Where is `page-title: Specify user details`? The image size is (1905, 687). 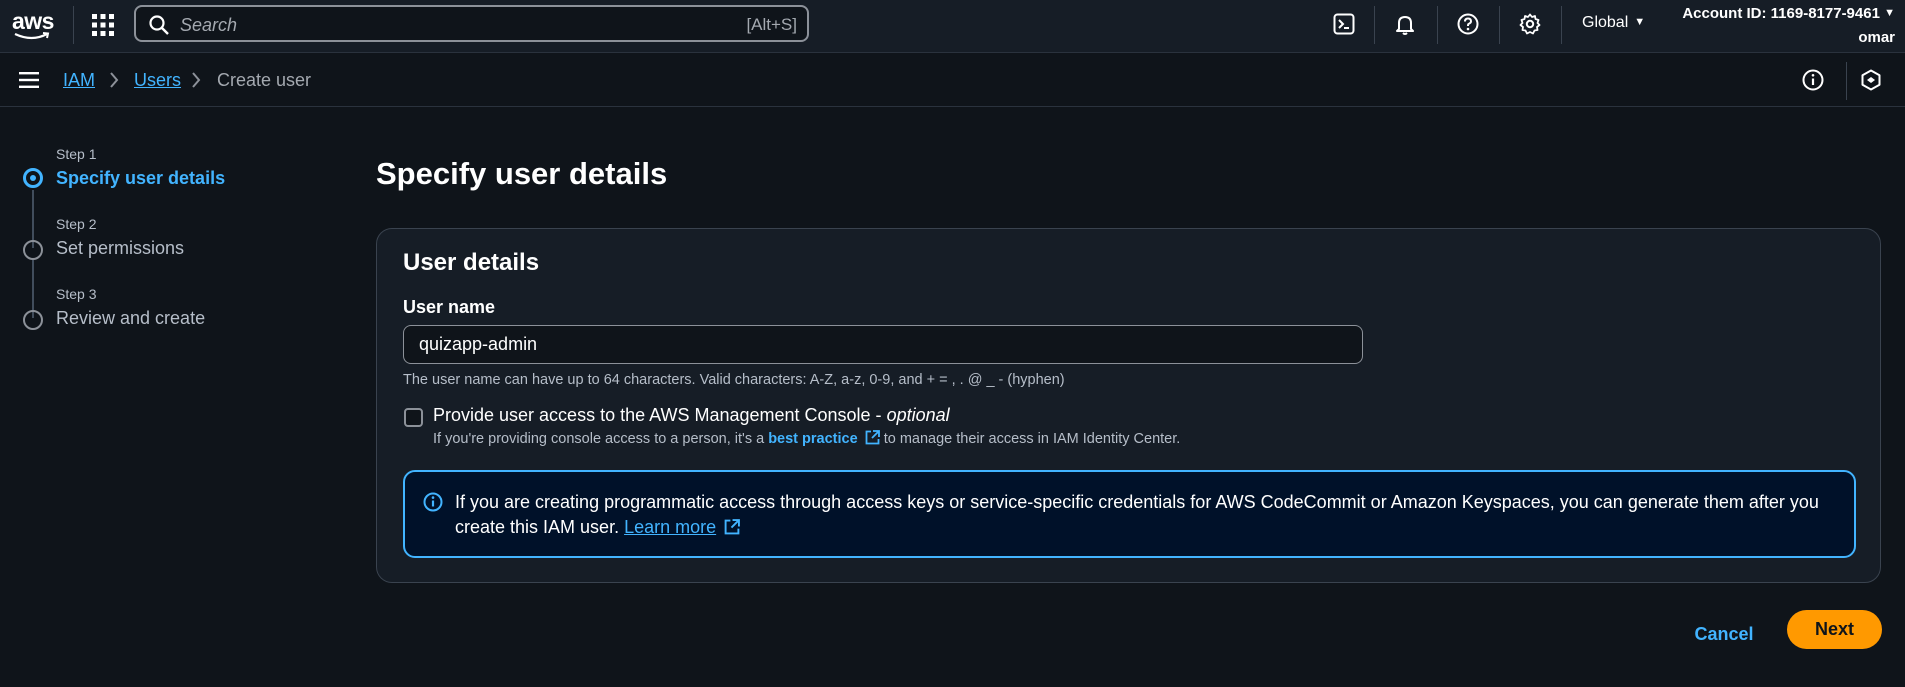
page-title: Specify user details is located at coordinates (522, 173).